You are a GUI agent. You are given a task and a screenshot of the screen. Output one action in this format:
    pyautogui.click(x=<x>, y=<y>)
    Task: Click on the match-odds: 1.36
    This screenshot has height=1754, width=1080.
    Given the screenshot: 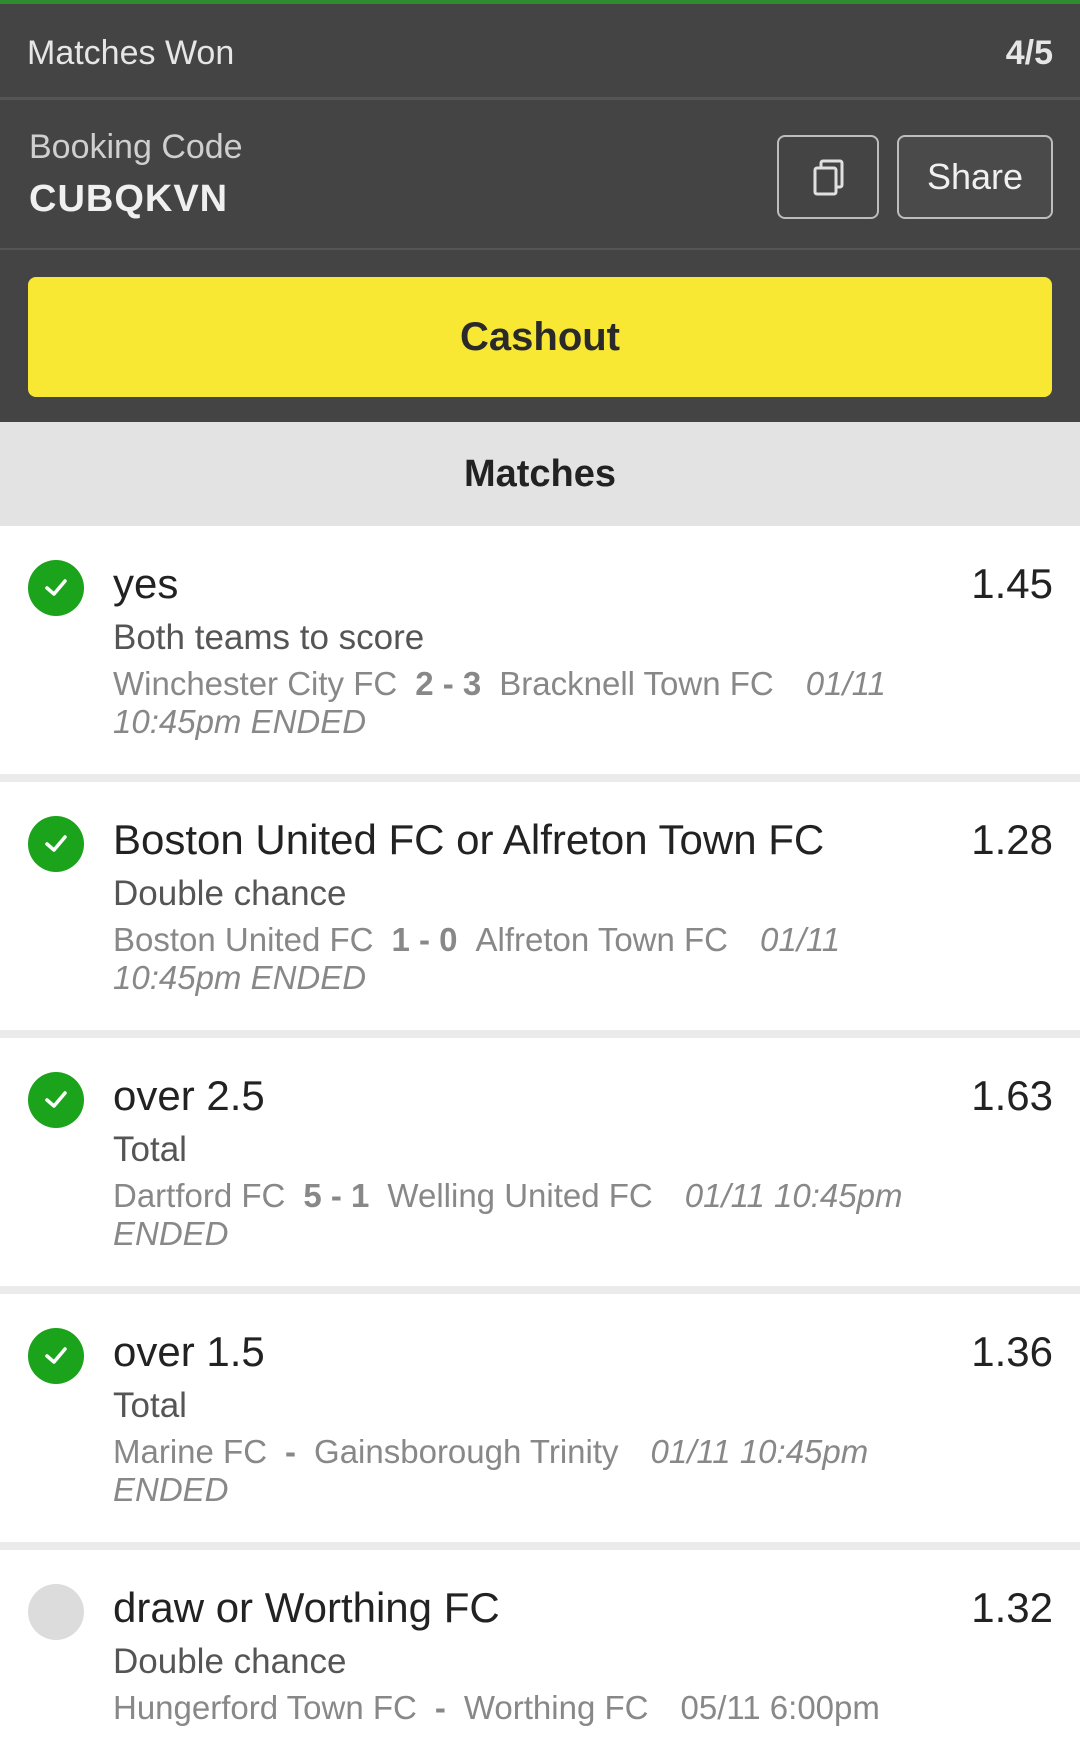 What is the action you would take?
    pyautogui.click(x=1012, y=1351)
    